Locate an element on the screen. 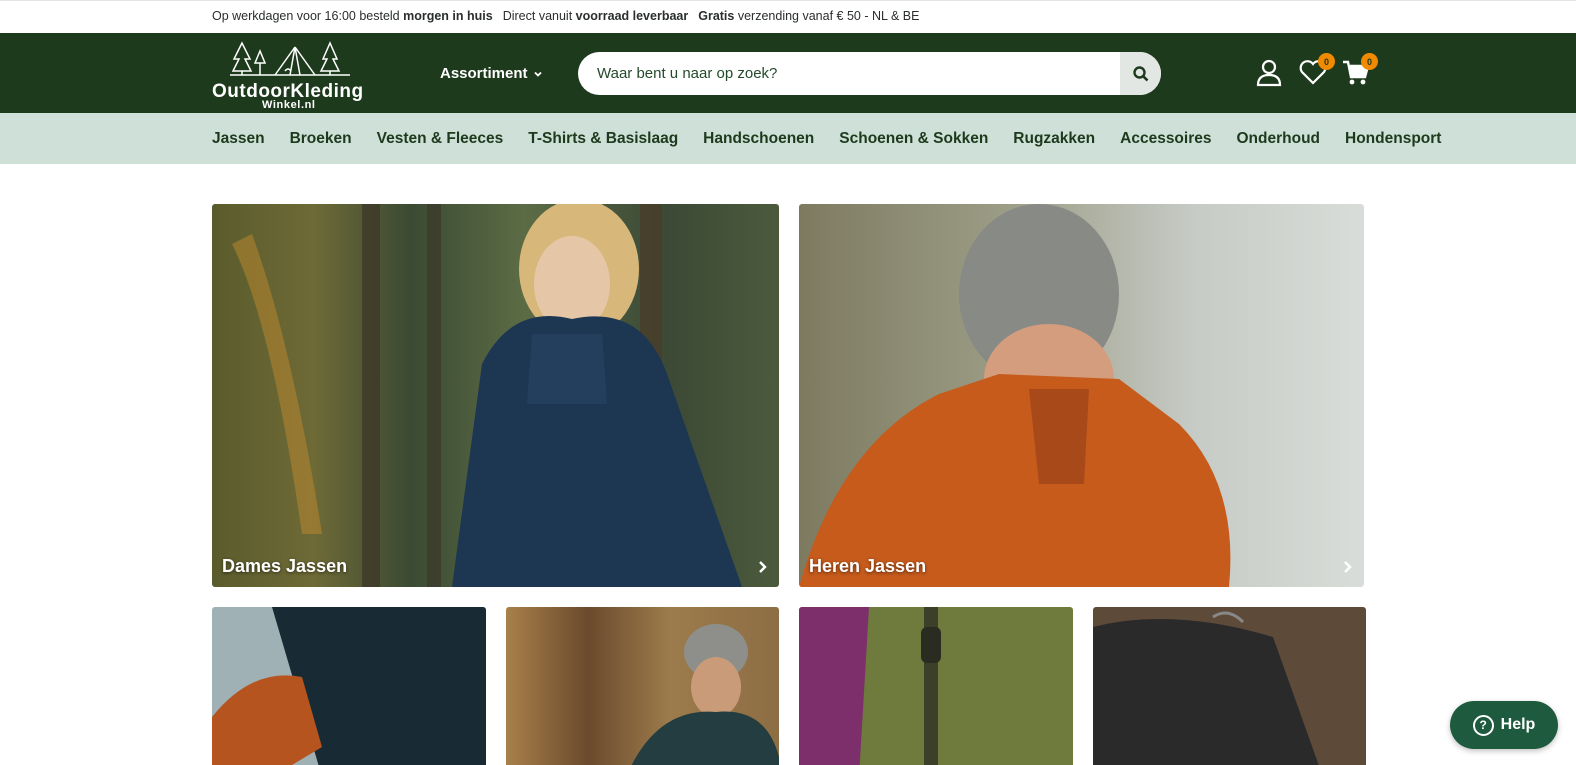 The width and height of the screenshot is (1576, 765). tile-label: Heren Jassen is located at coordinates (868, 566).